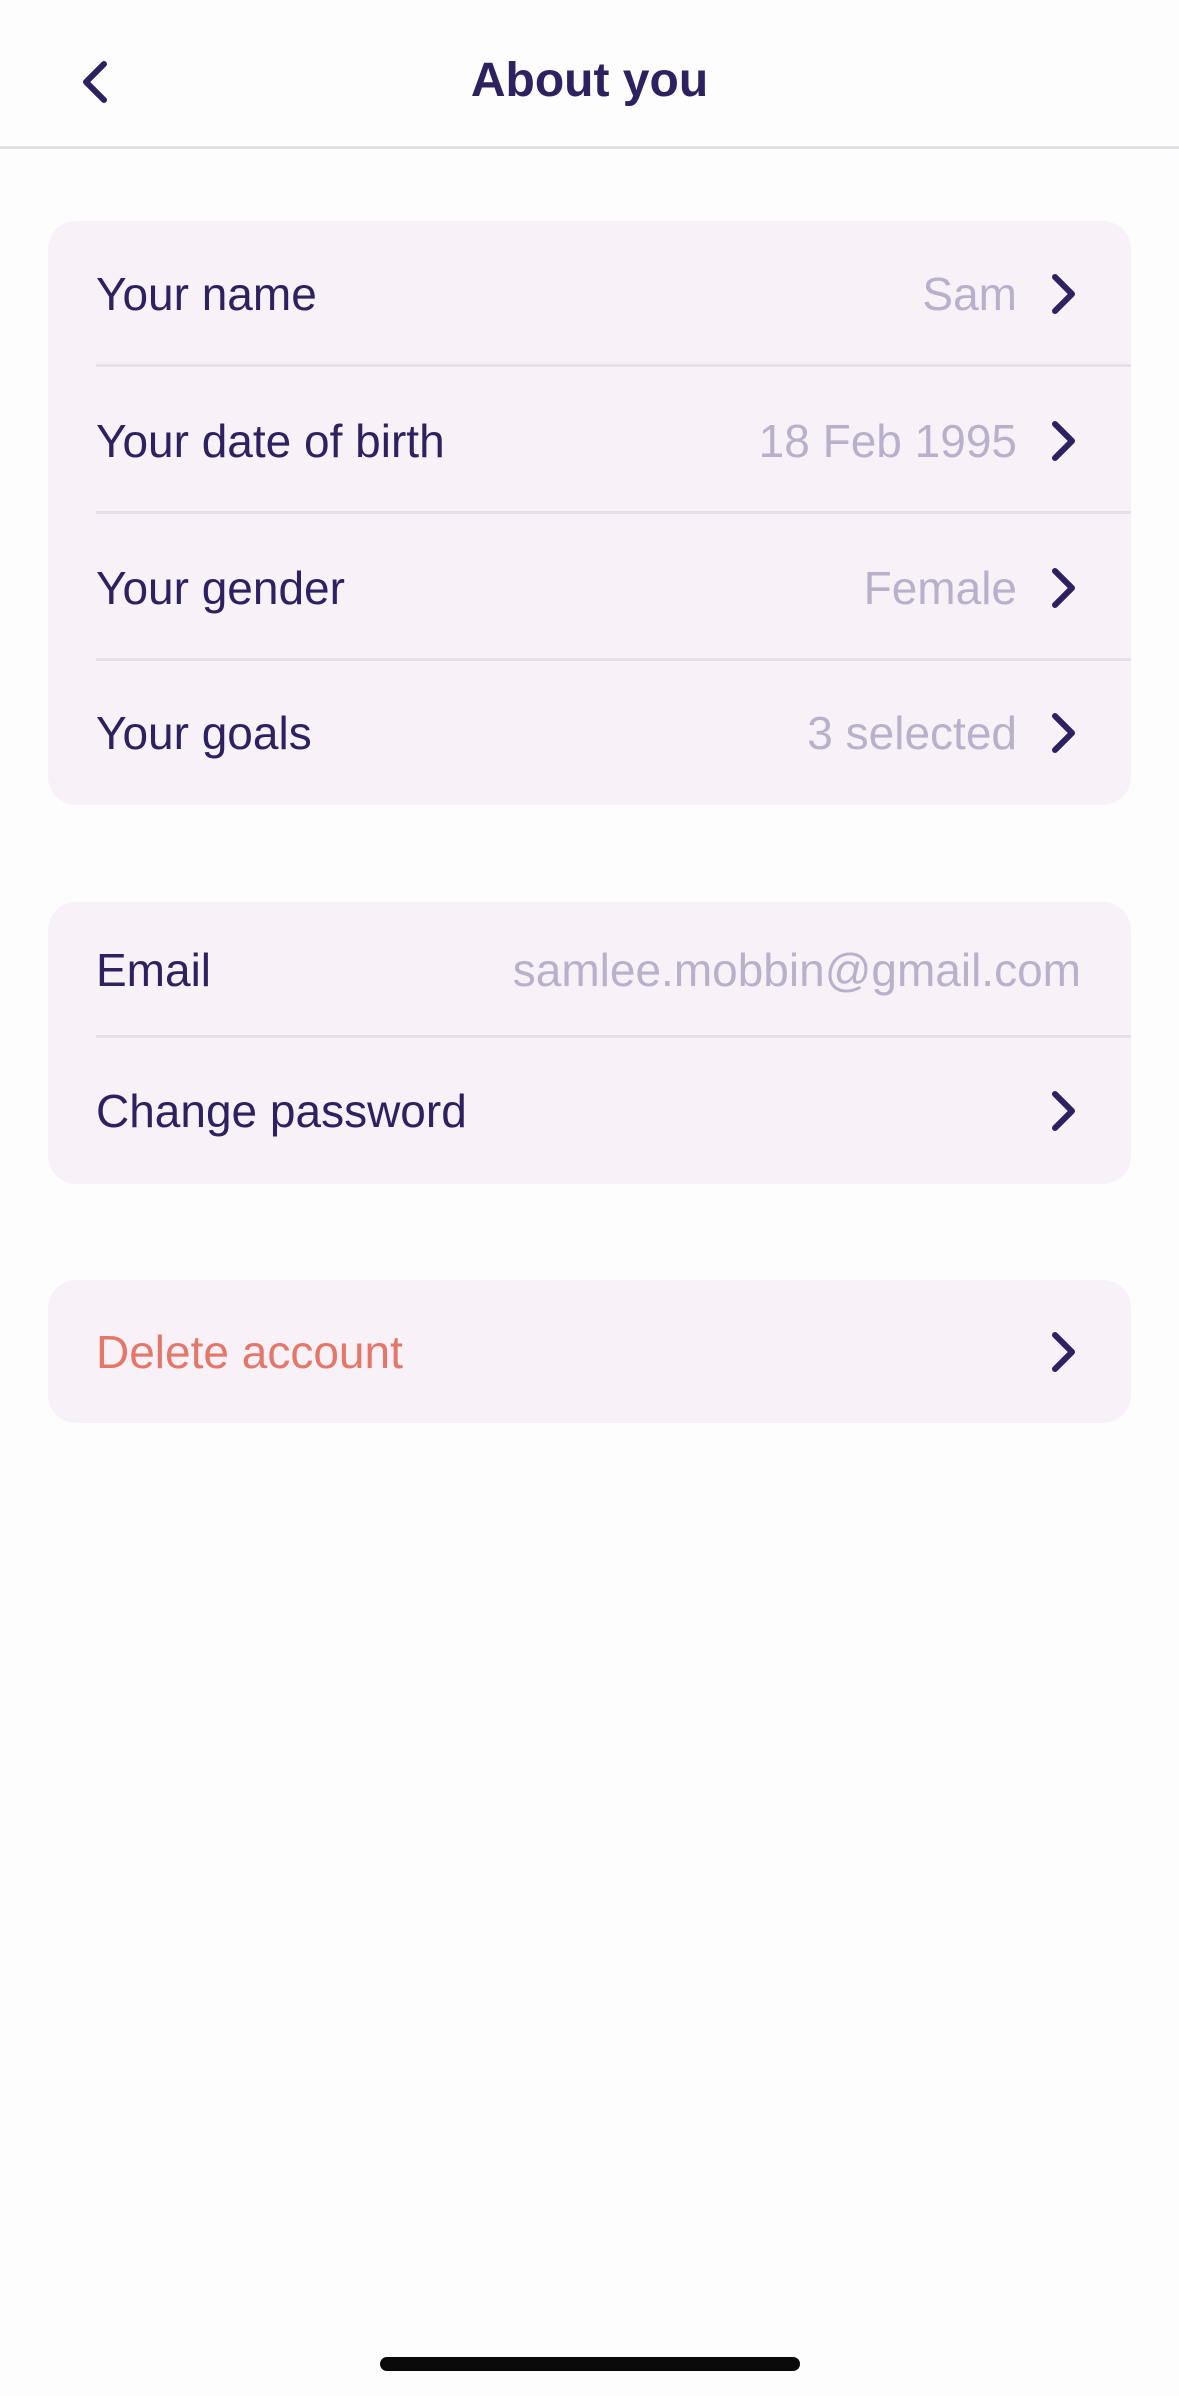 This screenshot has height=2396, width=1179. Describe the element at coordinates (589, 80) in the screenshot. I see `page-title: About you` at that location.